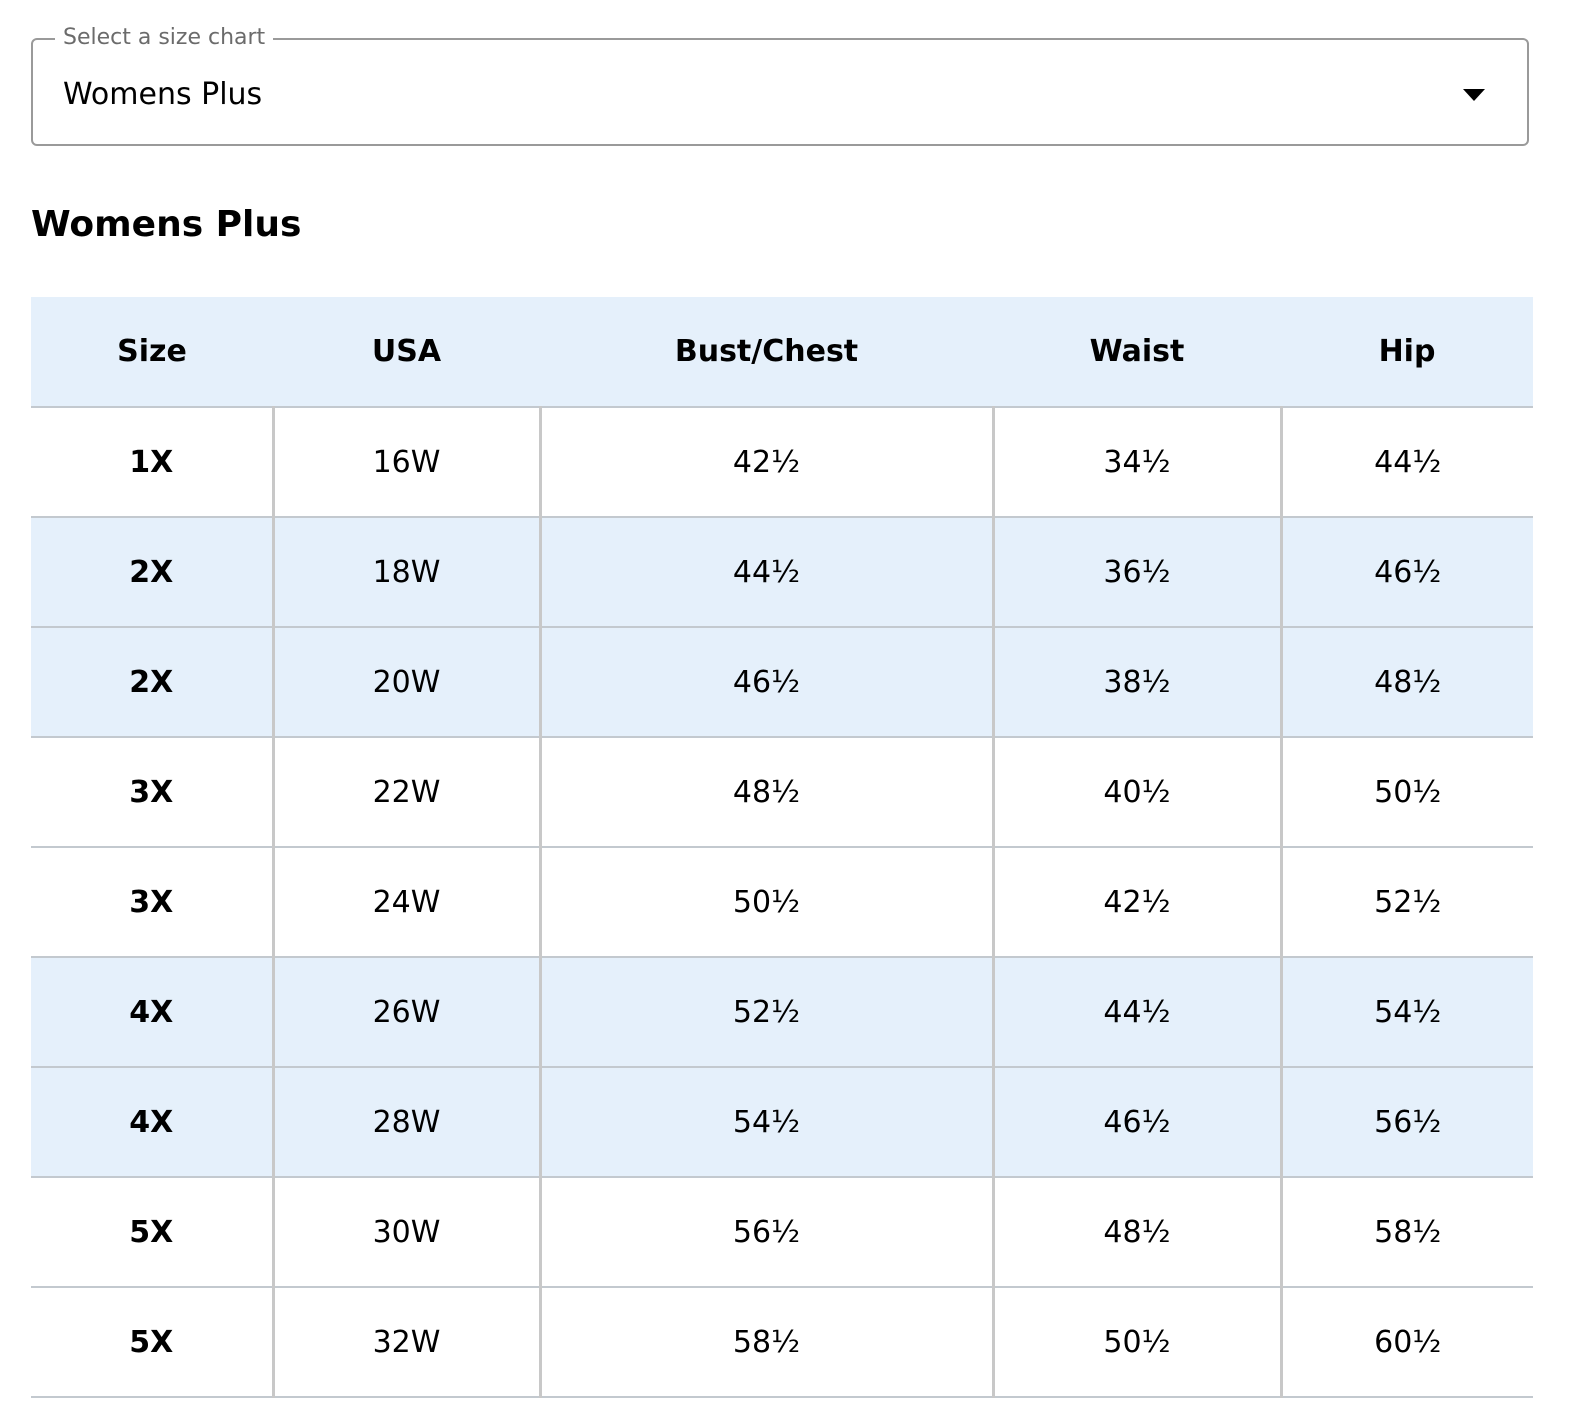 This screenshot has height=1426, width=1570. What do you see at coordinates (766, 352) in the screenshot?
I see `column-header-bust-chest: Bust/Chest` at bounding box center [766, 352].